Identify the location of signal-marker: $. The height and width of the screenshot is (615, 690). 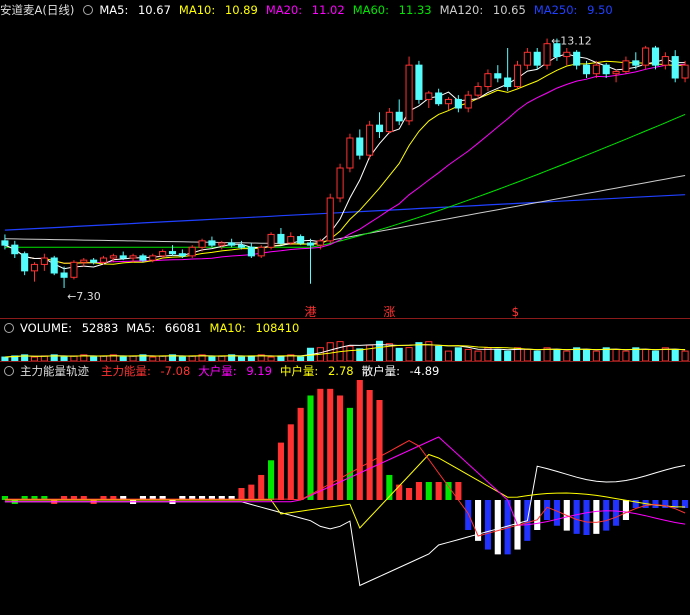
(516, 311).